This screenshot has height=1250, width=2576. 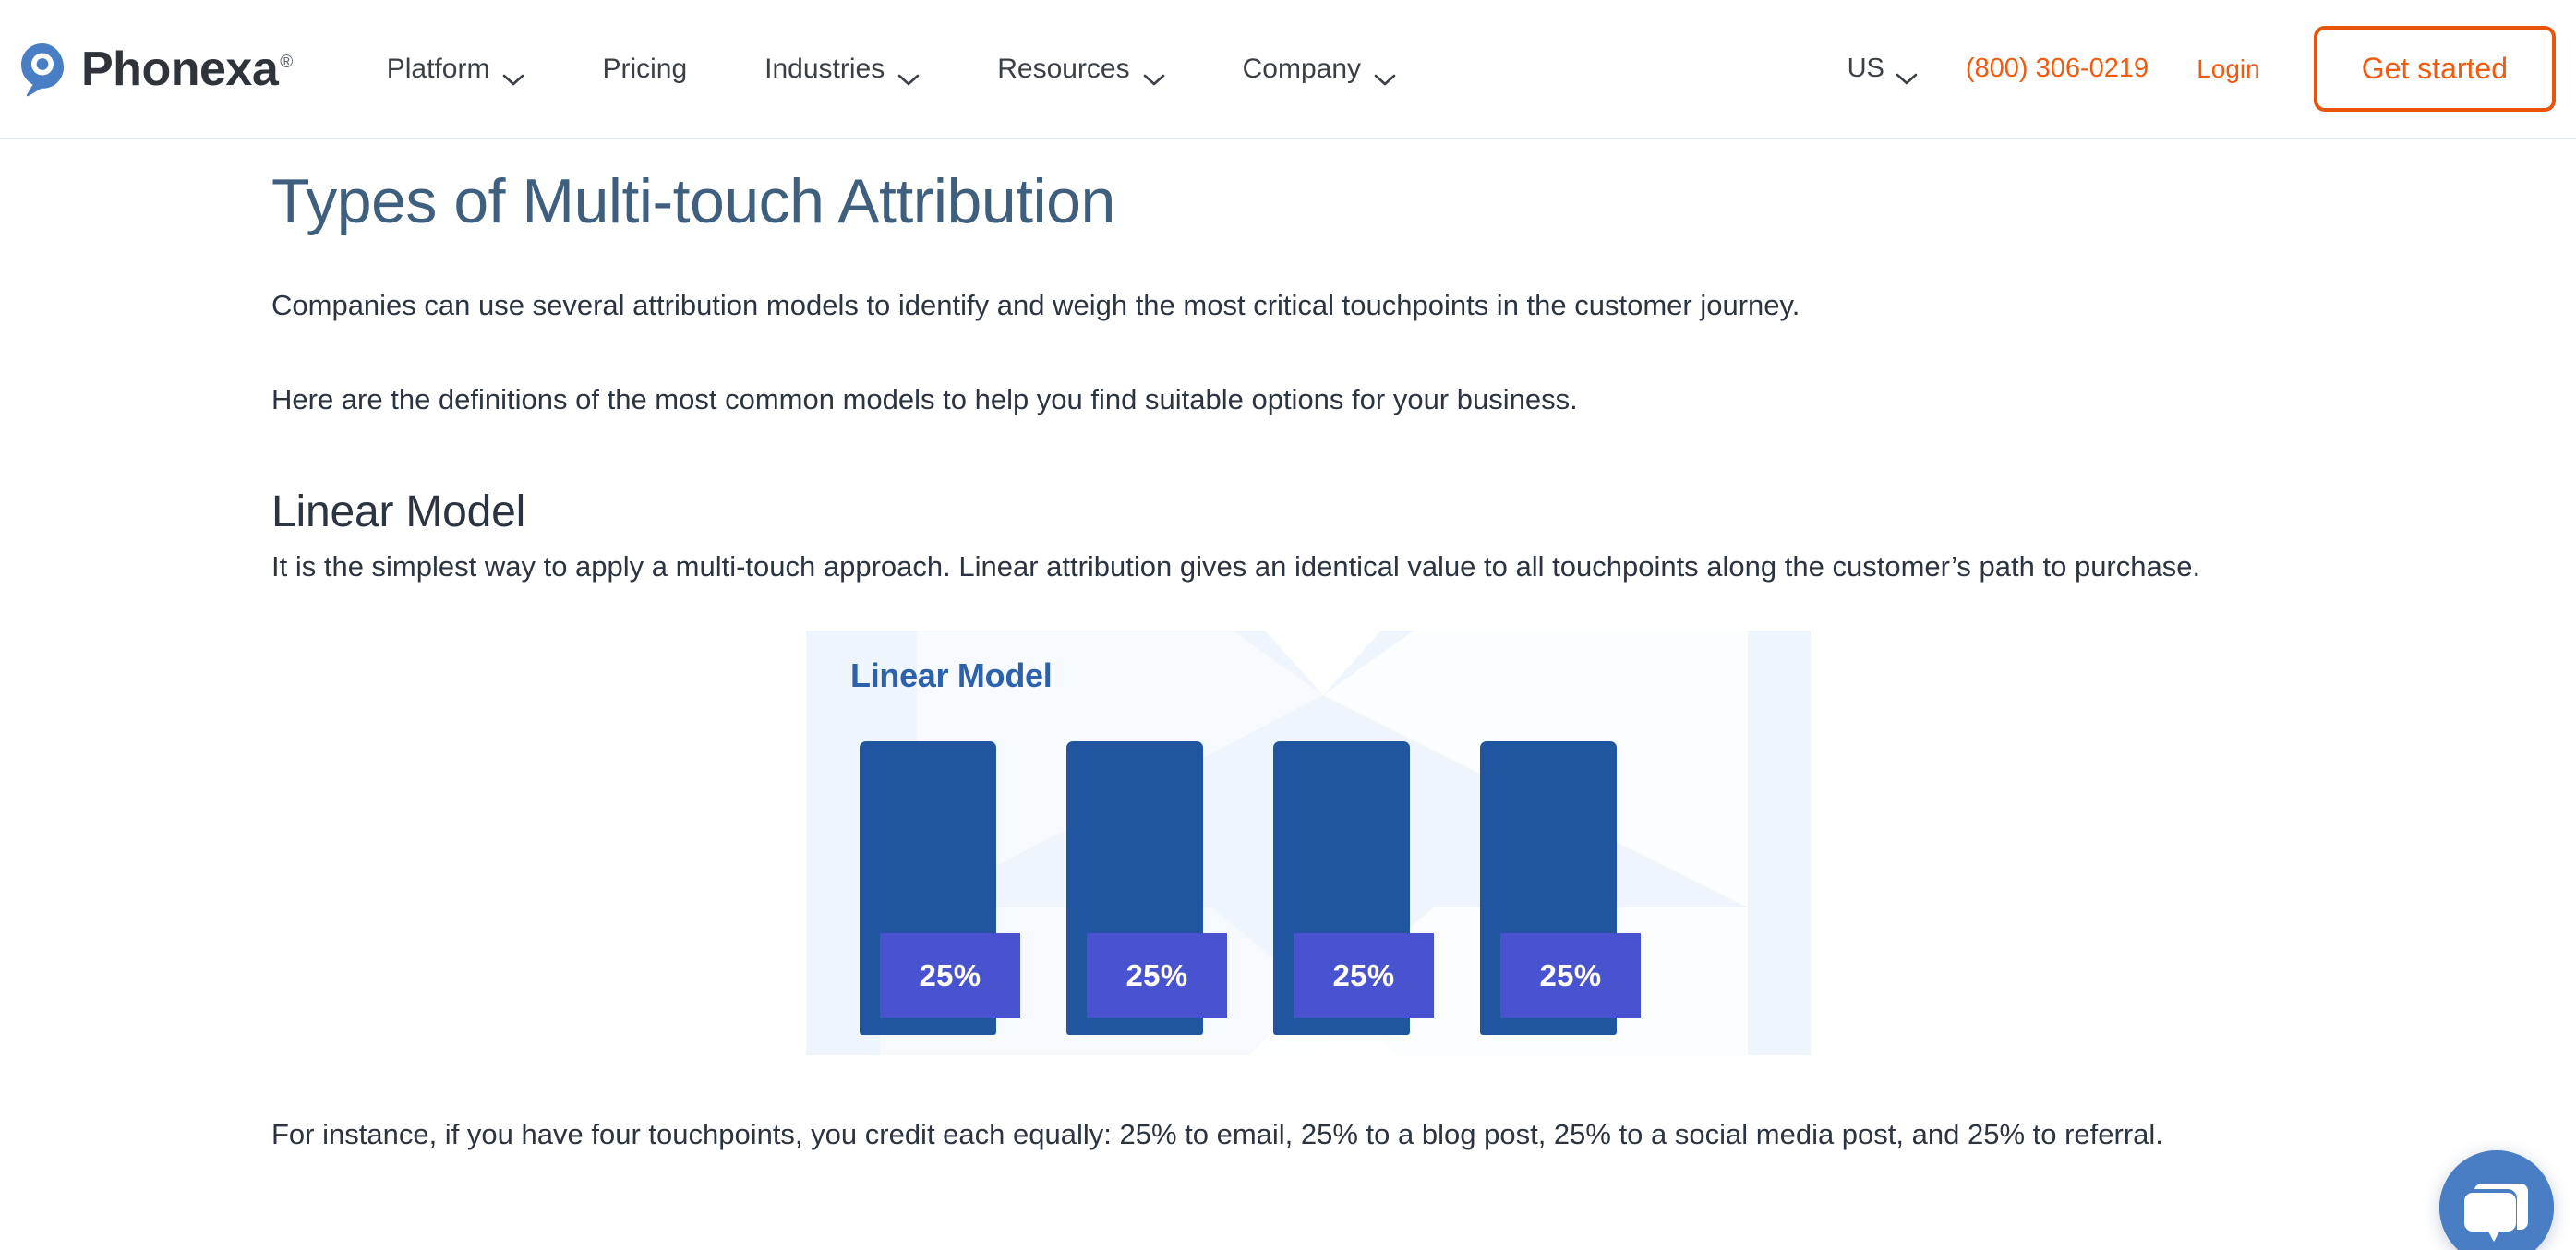 I want to click on locale-selector: US, so click(x=1883, y=69).